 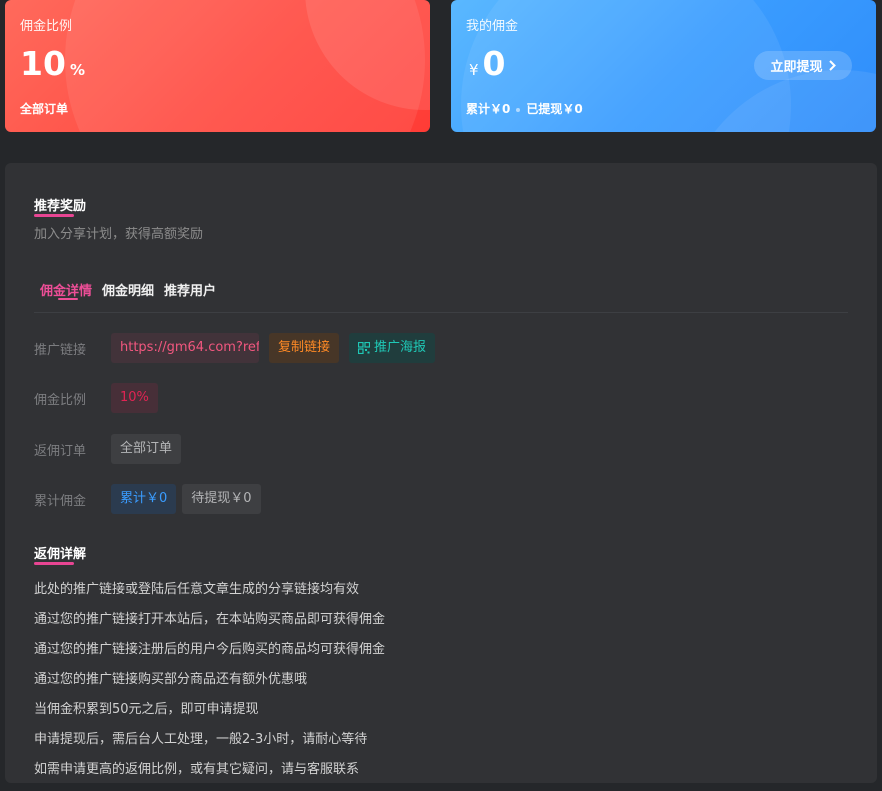 I want to click on commission-rate-title: 佣金比例, so click(x=46, y=26).